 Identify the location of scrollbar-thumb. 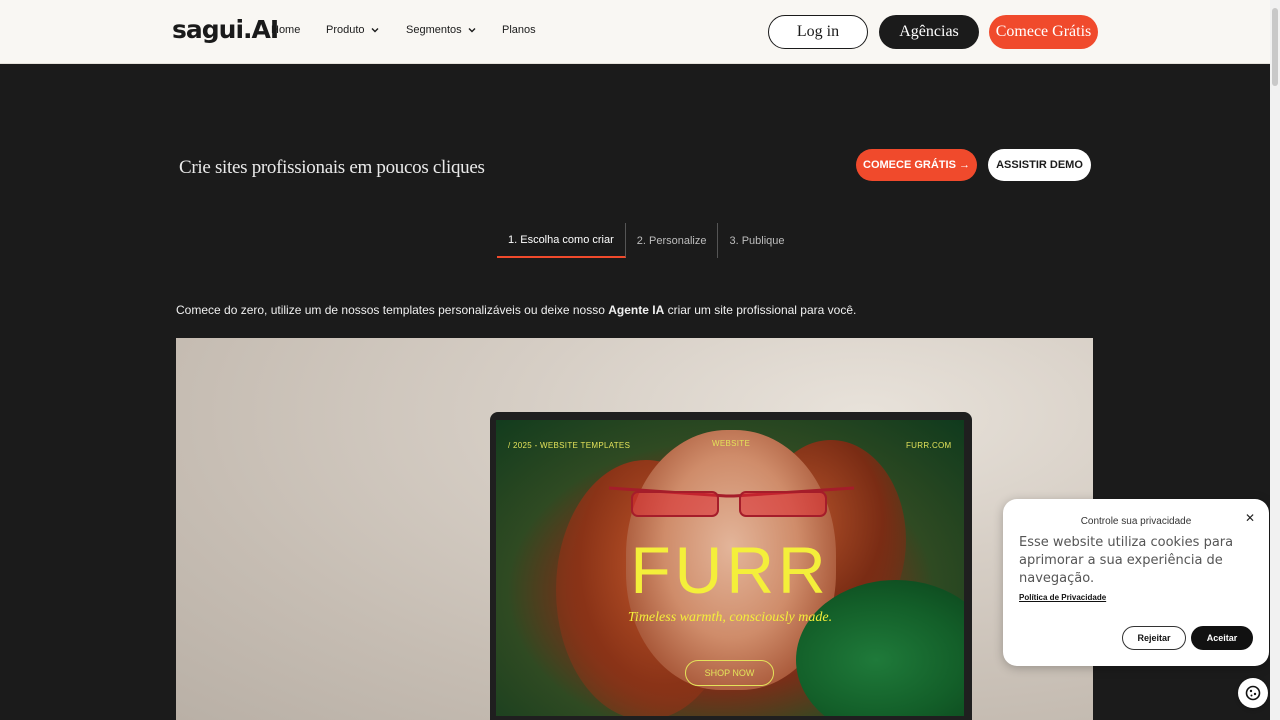
(1275, 47).